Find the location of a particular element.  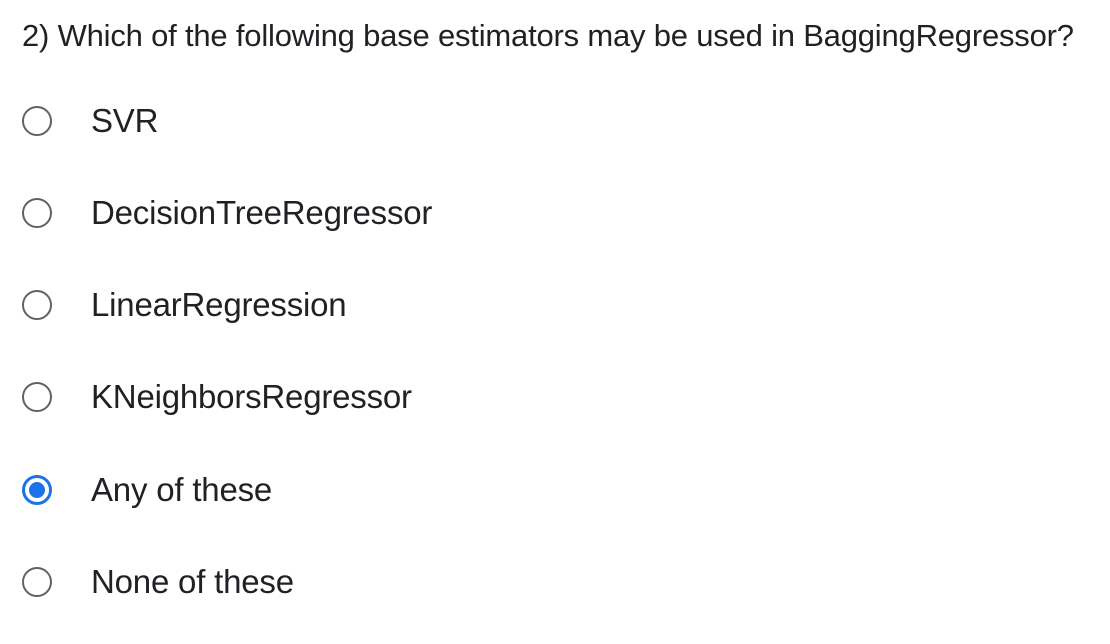

option-label: SVR is located at coordinates (125, 120).